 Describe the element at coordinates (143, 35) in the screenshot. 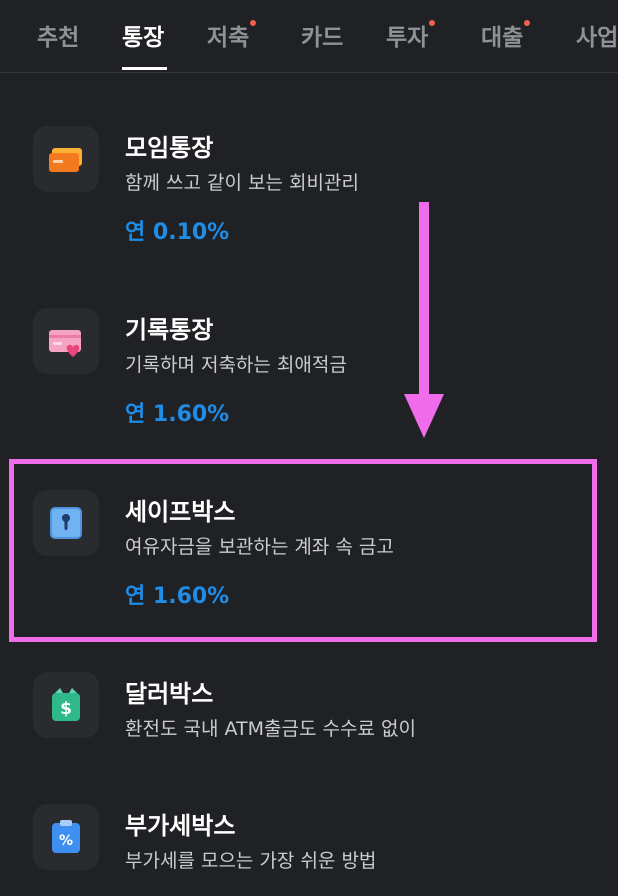

I see `tab-account: 통장` at that location.